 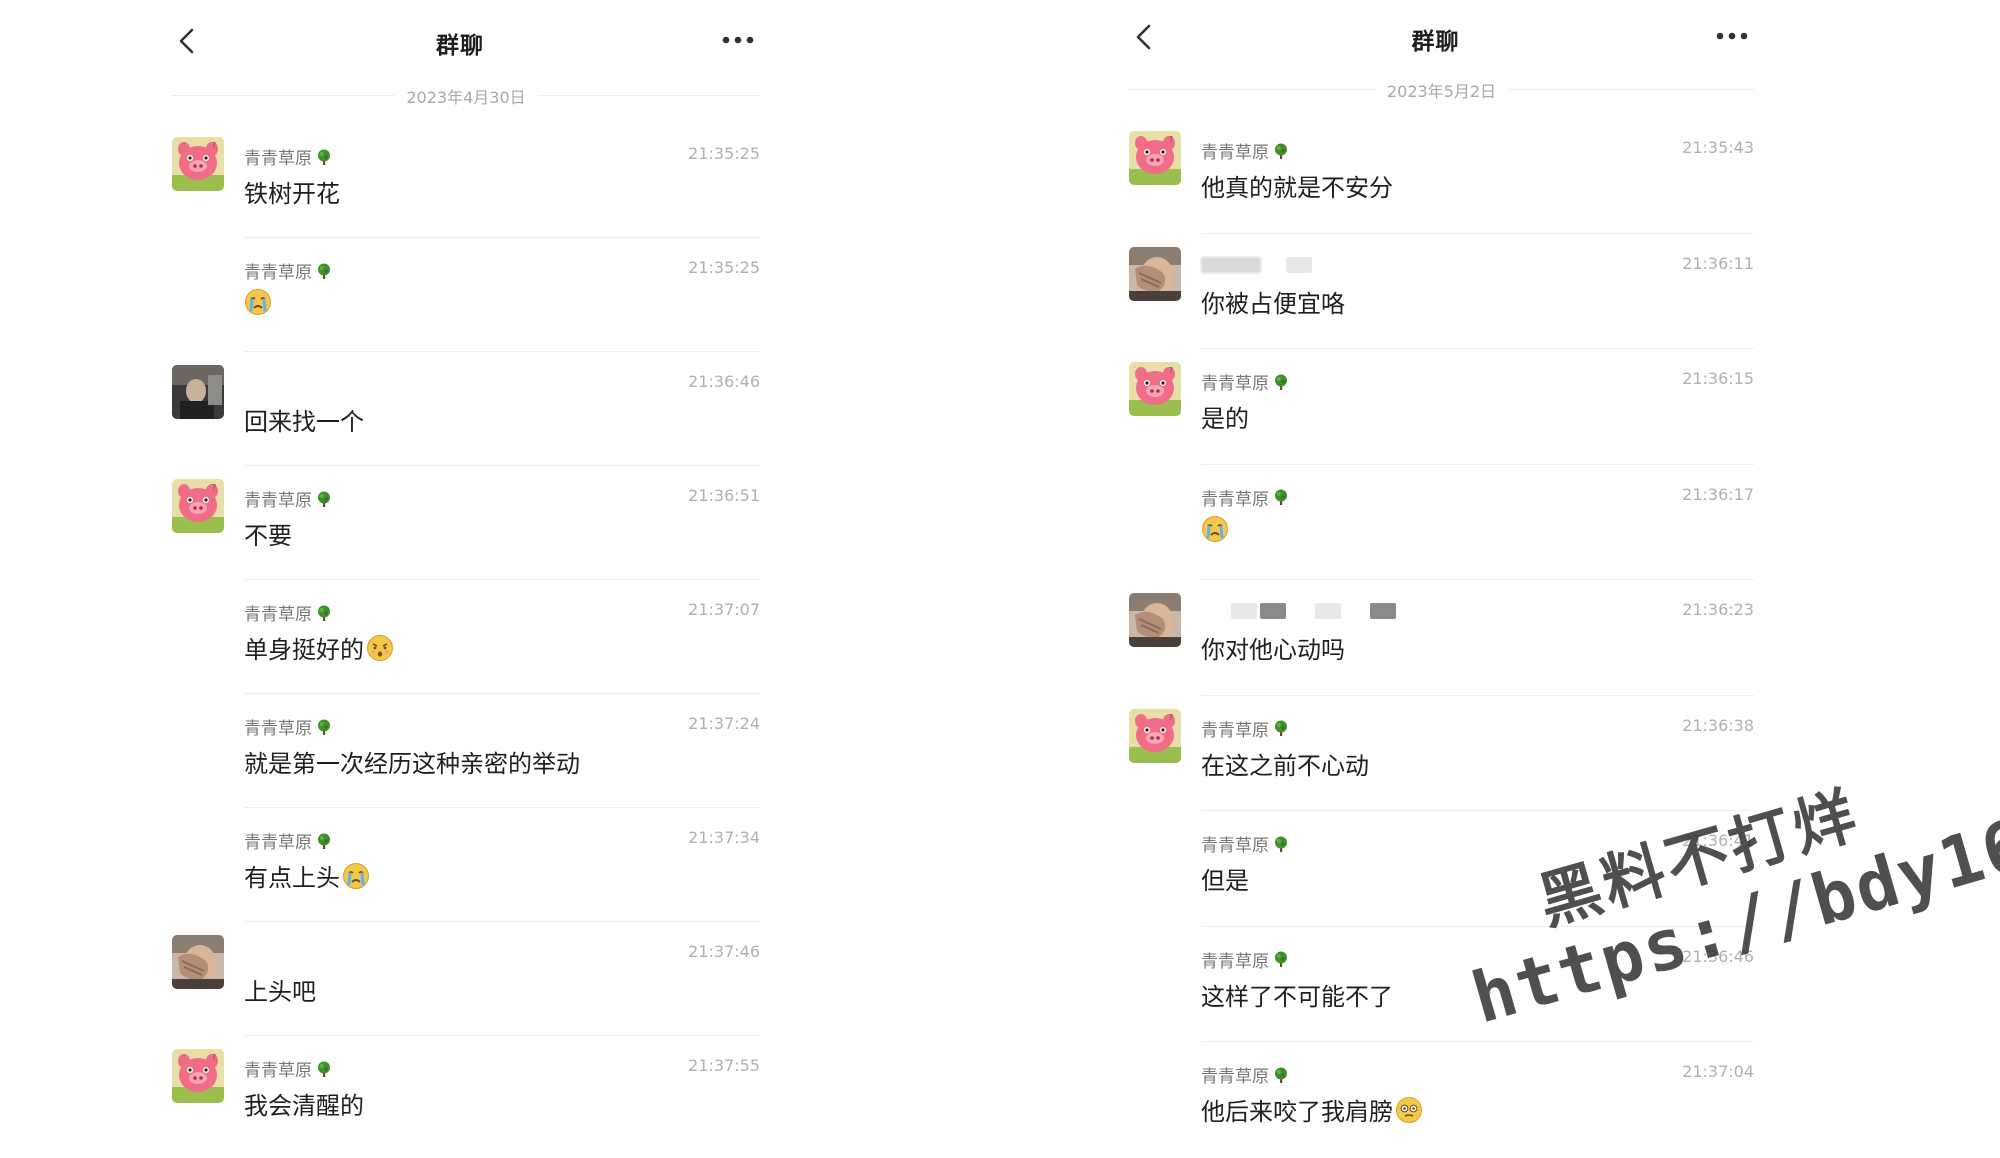 I want to click on message-item: 青青草原 21:36:46 这样了不可能不了, so click(x=1435, y=984).